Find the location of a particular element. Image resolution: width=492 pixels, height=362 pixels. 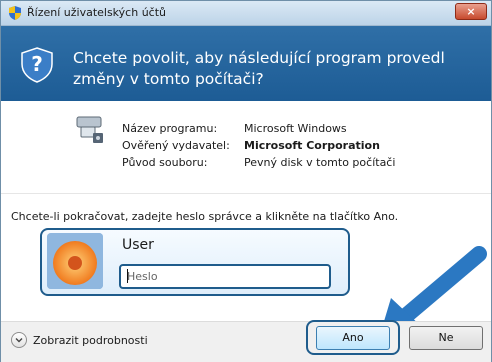

close-button: × is located at coordinates (471, 11).